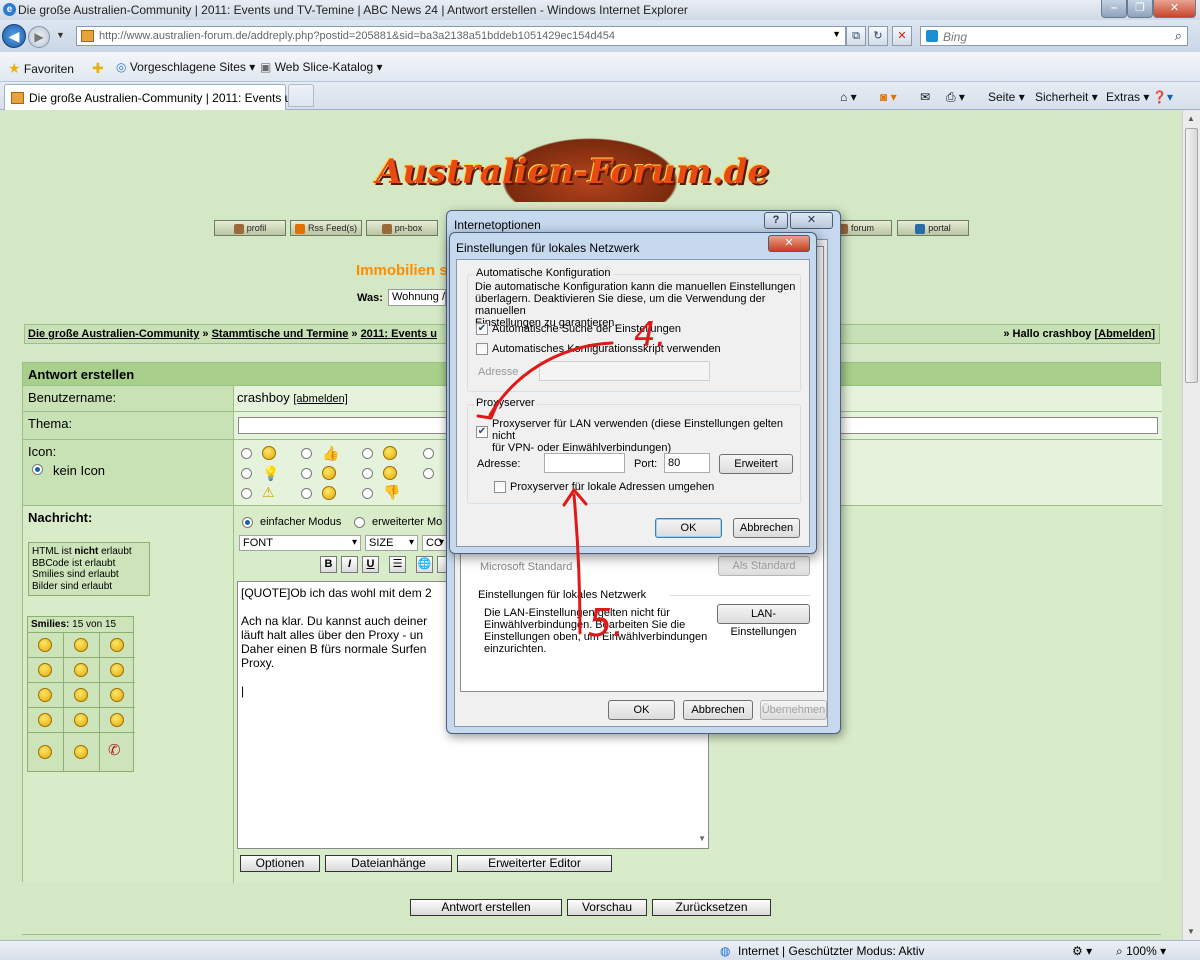 The image size is (1200, 960). What do you see at coordinates (702, 839) in the screenshot?
I see `textarea-scroll-down-icon: ▼` at bounding box center [702, 839].